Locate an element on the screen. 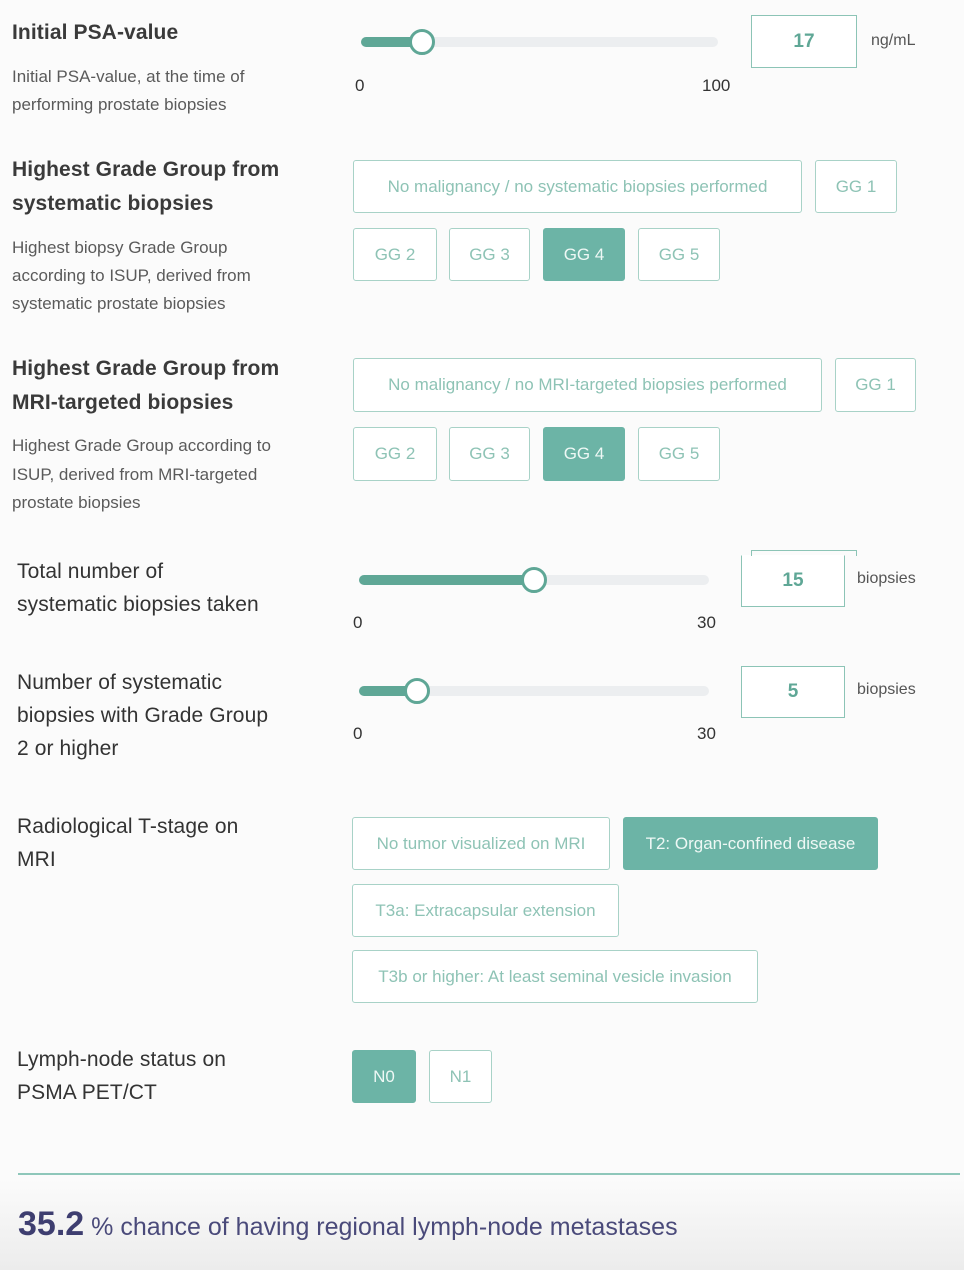 This screenshot has height=1270, width=964. gg2-biopsies-min-label: 0 is located at coordinates (358, 733).